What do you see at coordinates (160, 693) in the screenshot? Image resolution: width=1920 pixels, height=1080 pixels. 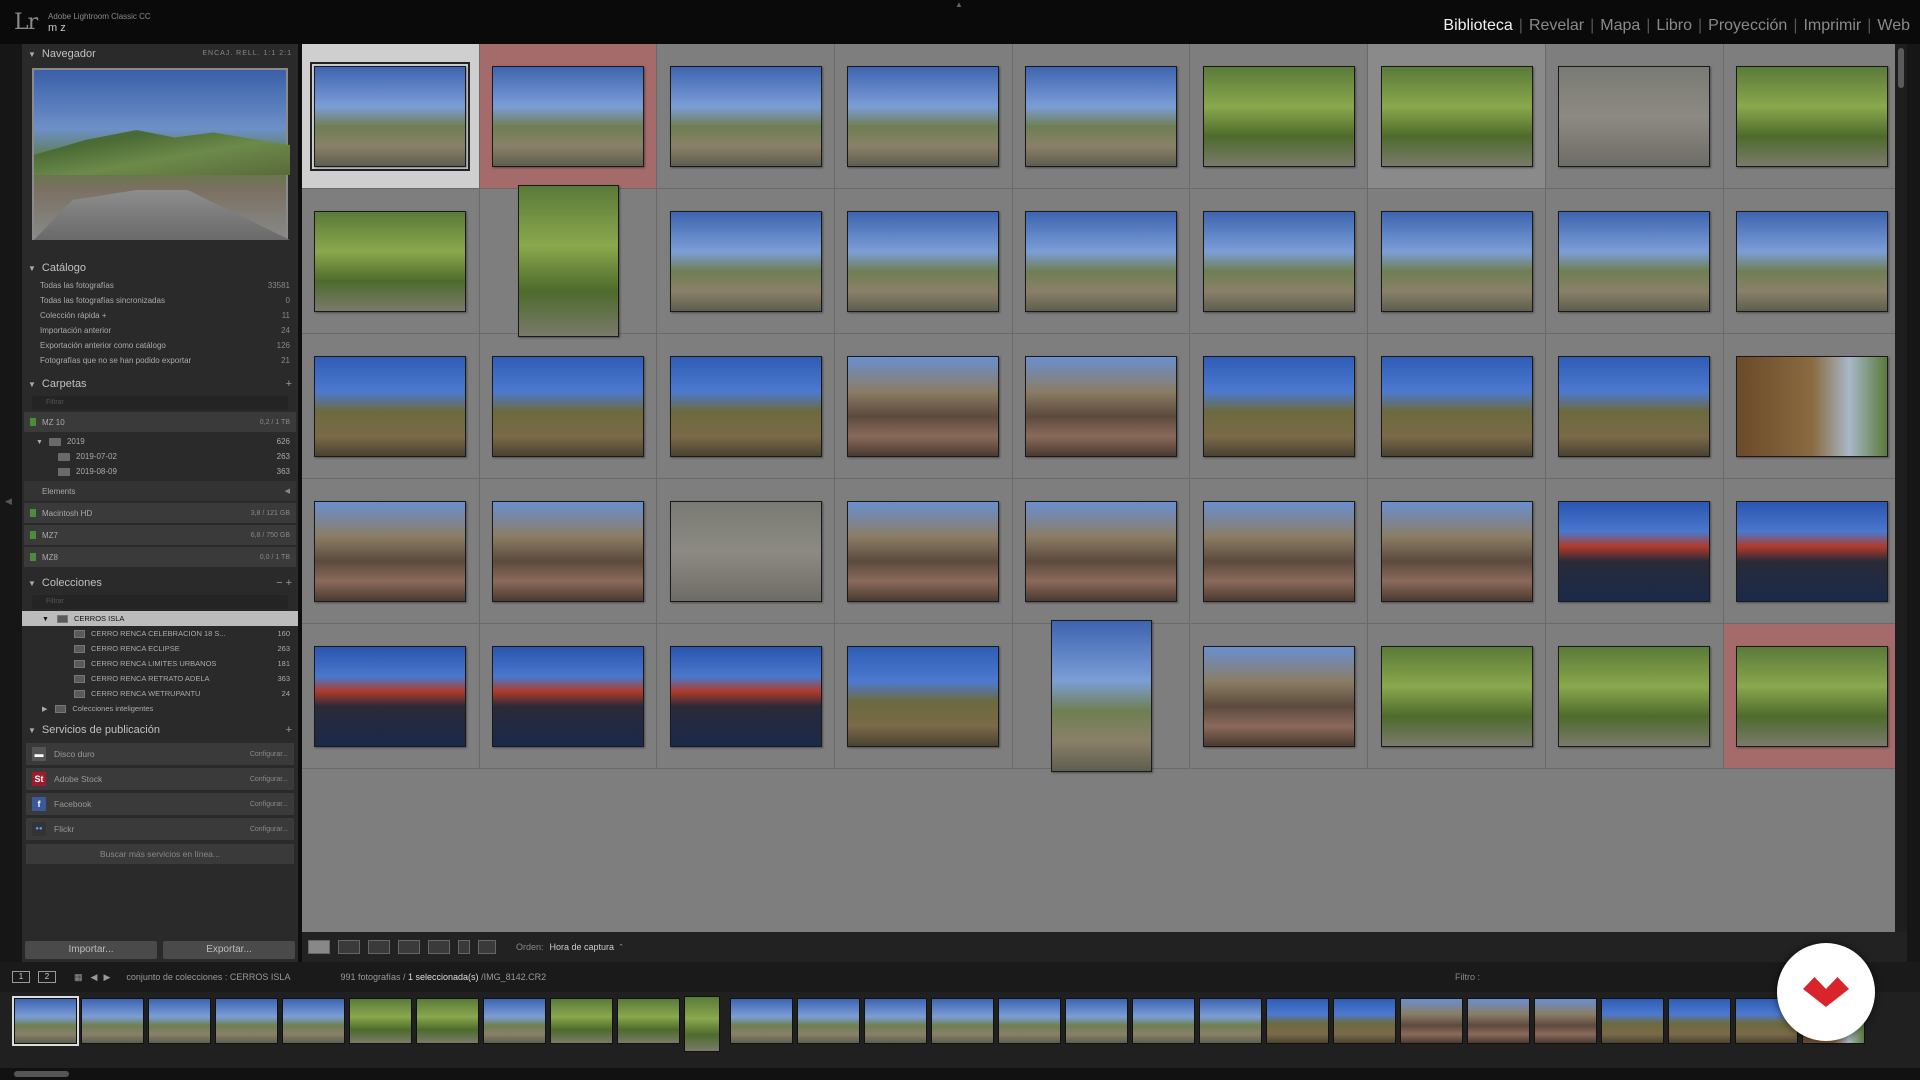 I see `collection-item: CERRO RENCA WETRUPANTU 24` at bounding box center [160, 693].